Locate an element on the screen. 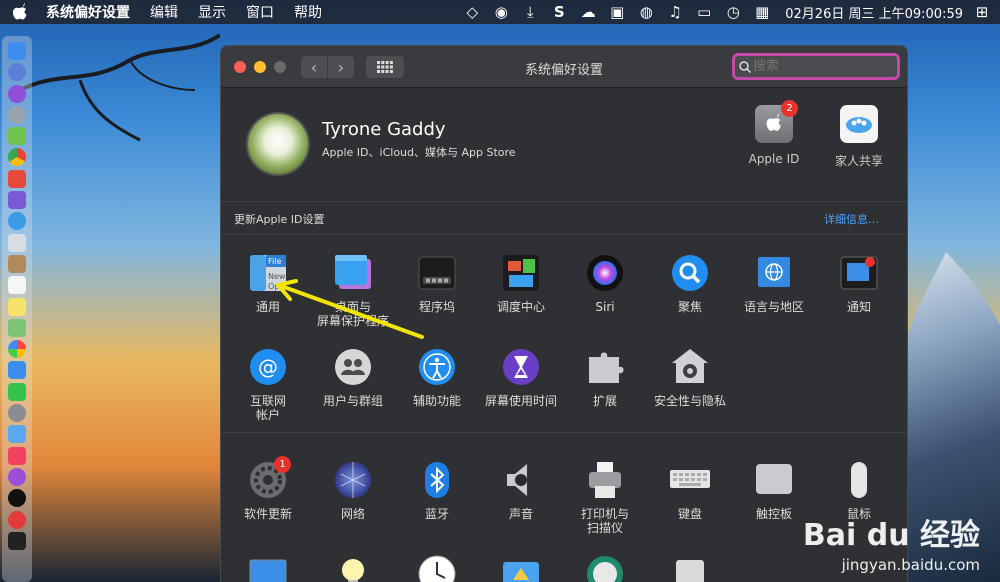  pane-energy-saver is located at coordinates (353, 568).